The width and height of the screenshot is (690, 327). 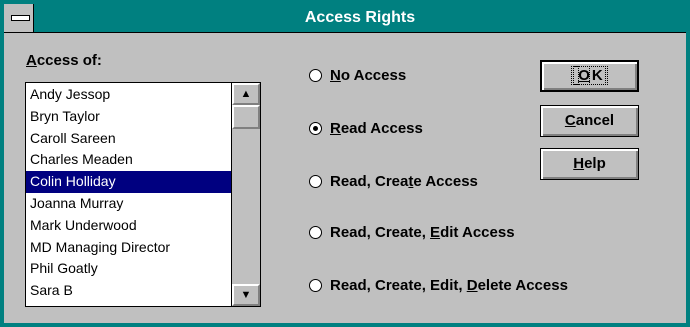 What do you see at coordinates (422, 232) in the screenshot?
I see `option-label: Read, Create, Edit Access` at bounding box center [422, 232].